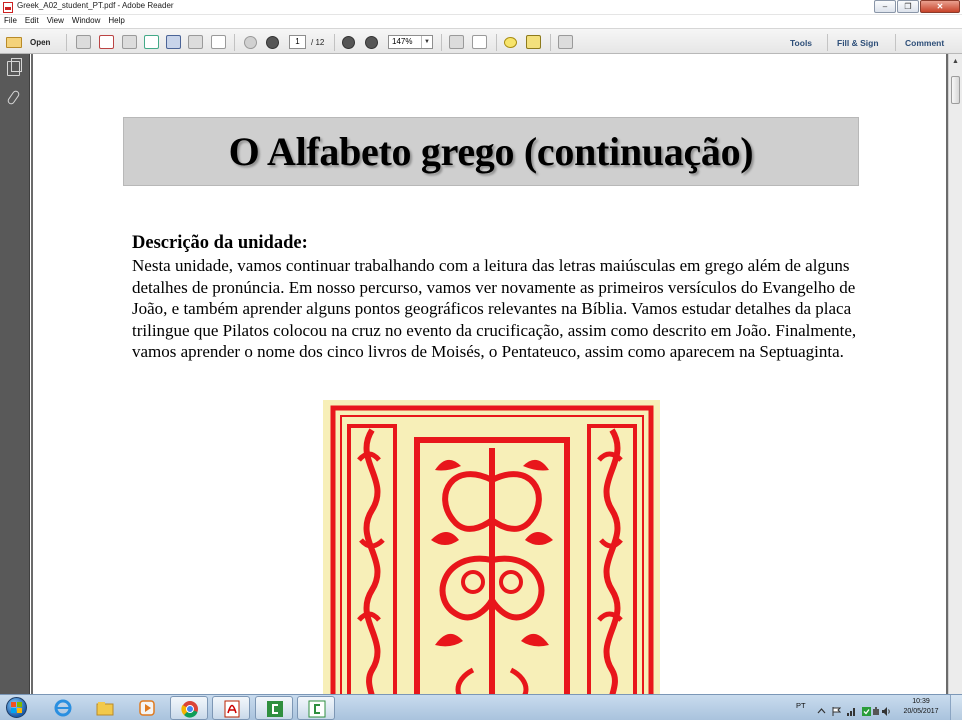  I want to click on taskbar-internet-explorer, so click(63, 708).